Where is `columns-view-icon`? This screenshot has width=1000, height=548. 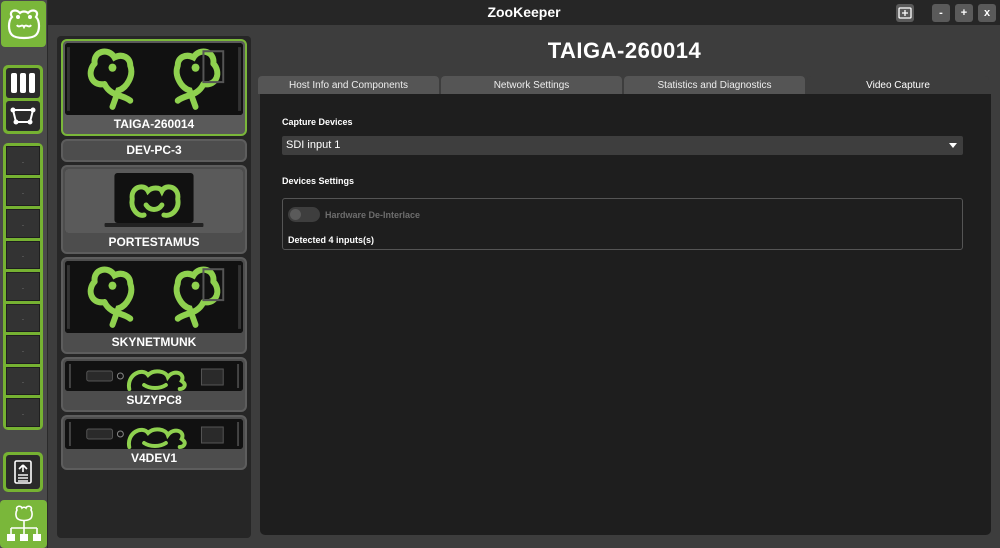 columns-view-icon is located at coordinates (23, 83).